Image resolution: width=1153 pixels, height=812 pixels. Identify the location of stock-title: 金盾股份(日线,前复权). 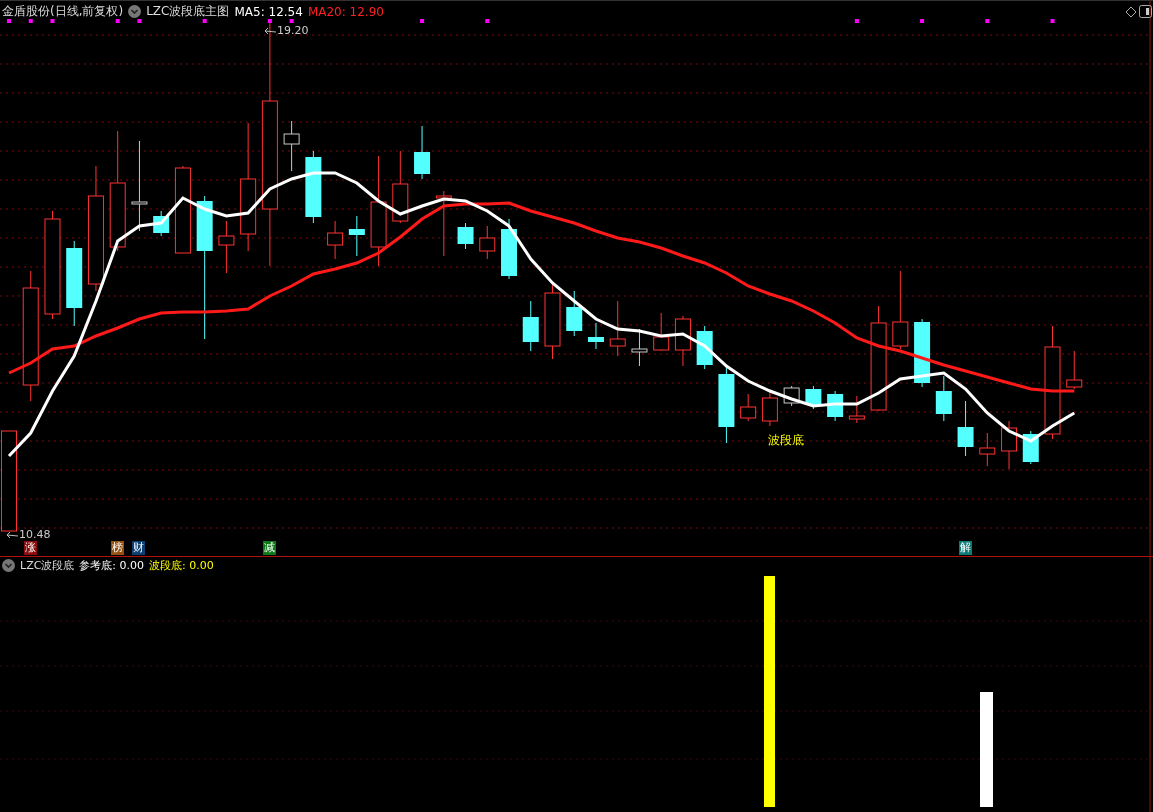
(63, 11).